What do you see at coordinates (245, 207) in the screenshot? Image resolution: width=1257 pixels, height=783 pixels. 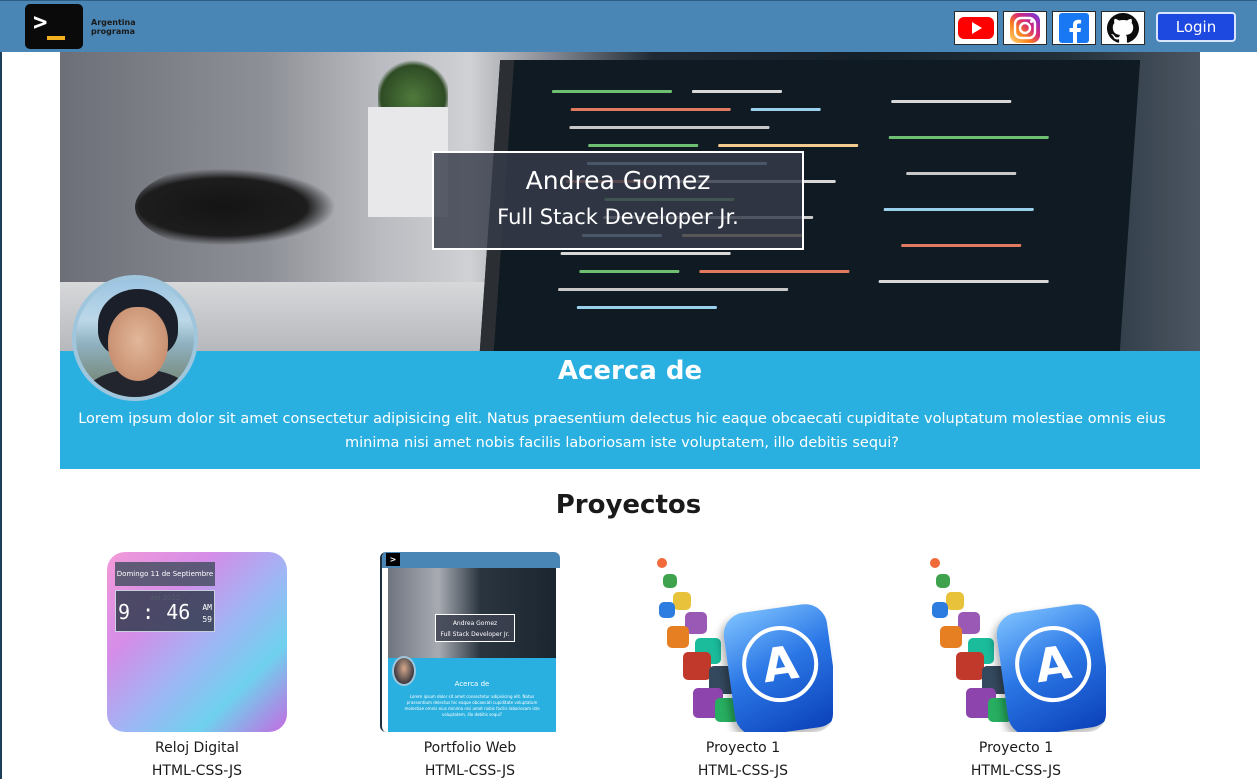 I see `hero-headphones` at bounding box center [245, 207].